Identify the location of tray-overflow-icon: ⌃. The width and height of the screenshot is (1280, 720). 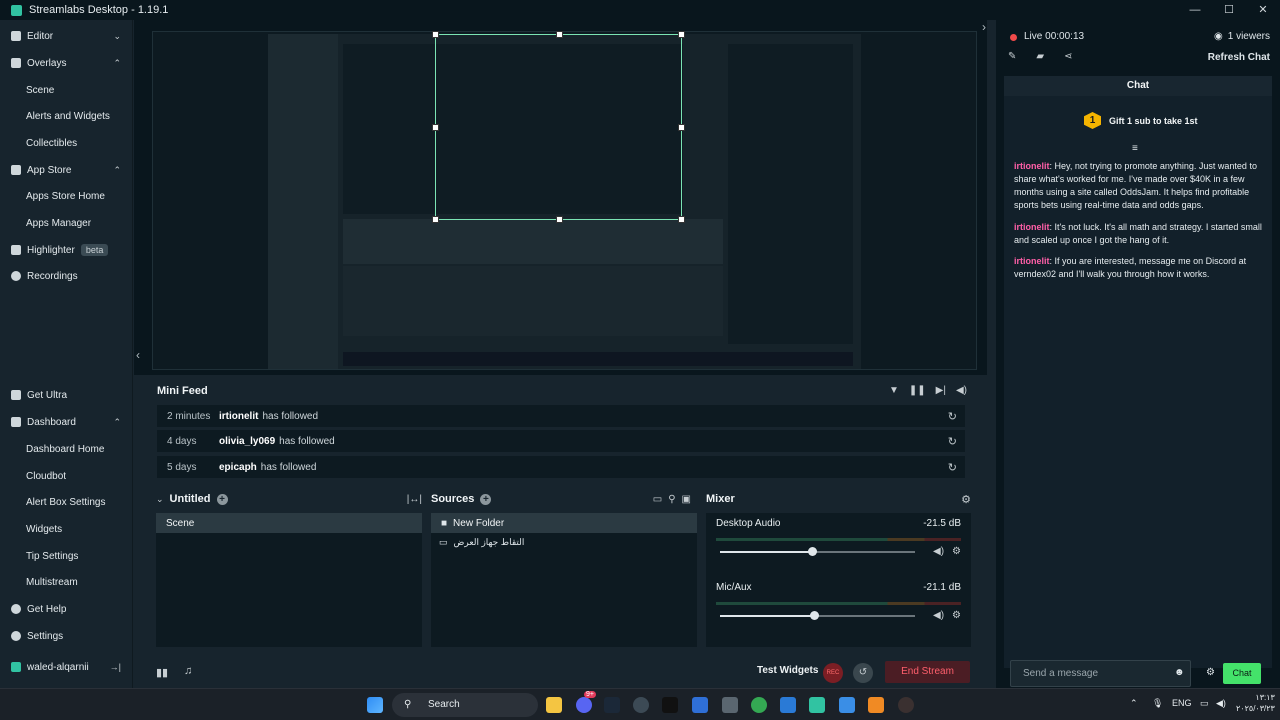
(1134, 703).